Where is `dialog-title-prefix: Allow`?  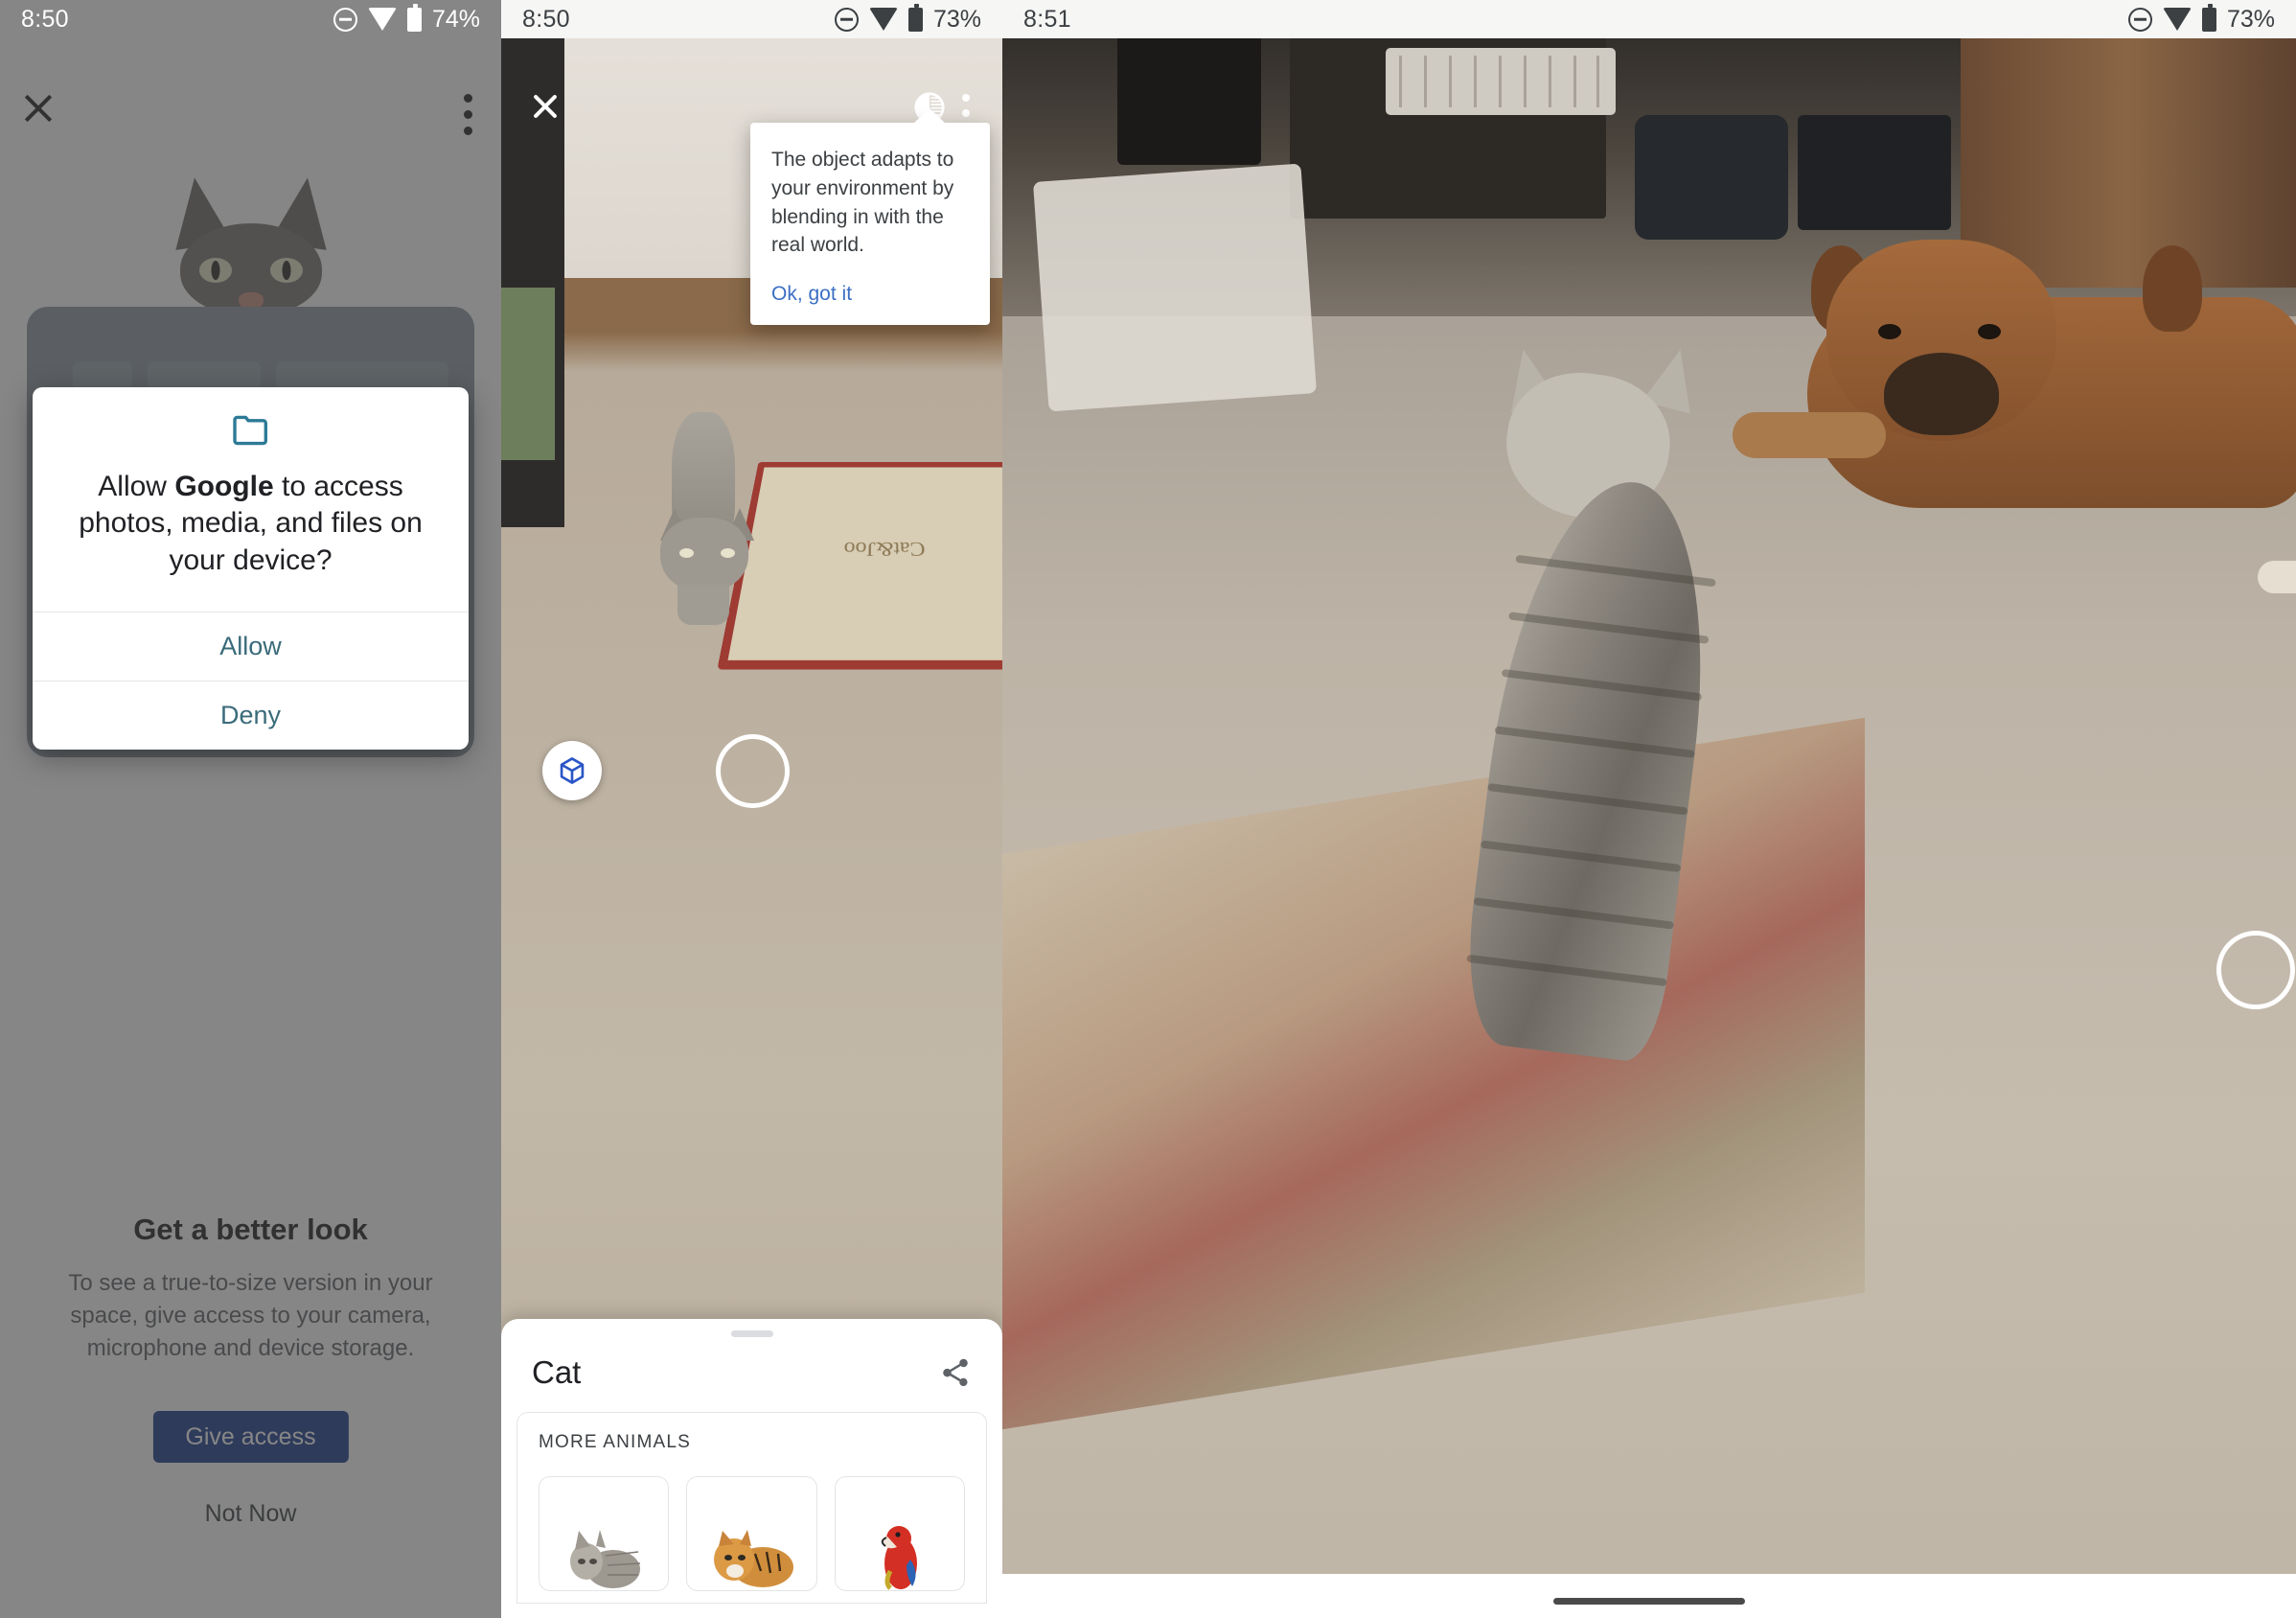 dialog-title-prefix: Allow is located at coordinates (136, 486).